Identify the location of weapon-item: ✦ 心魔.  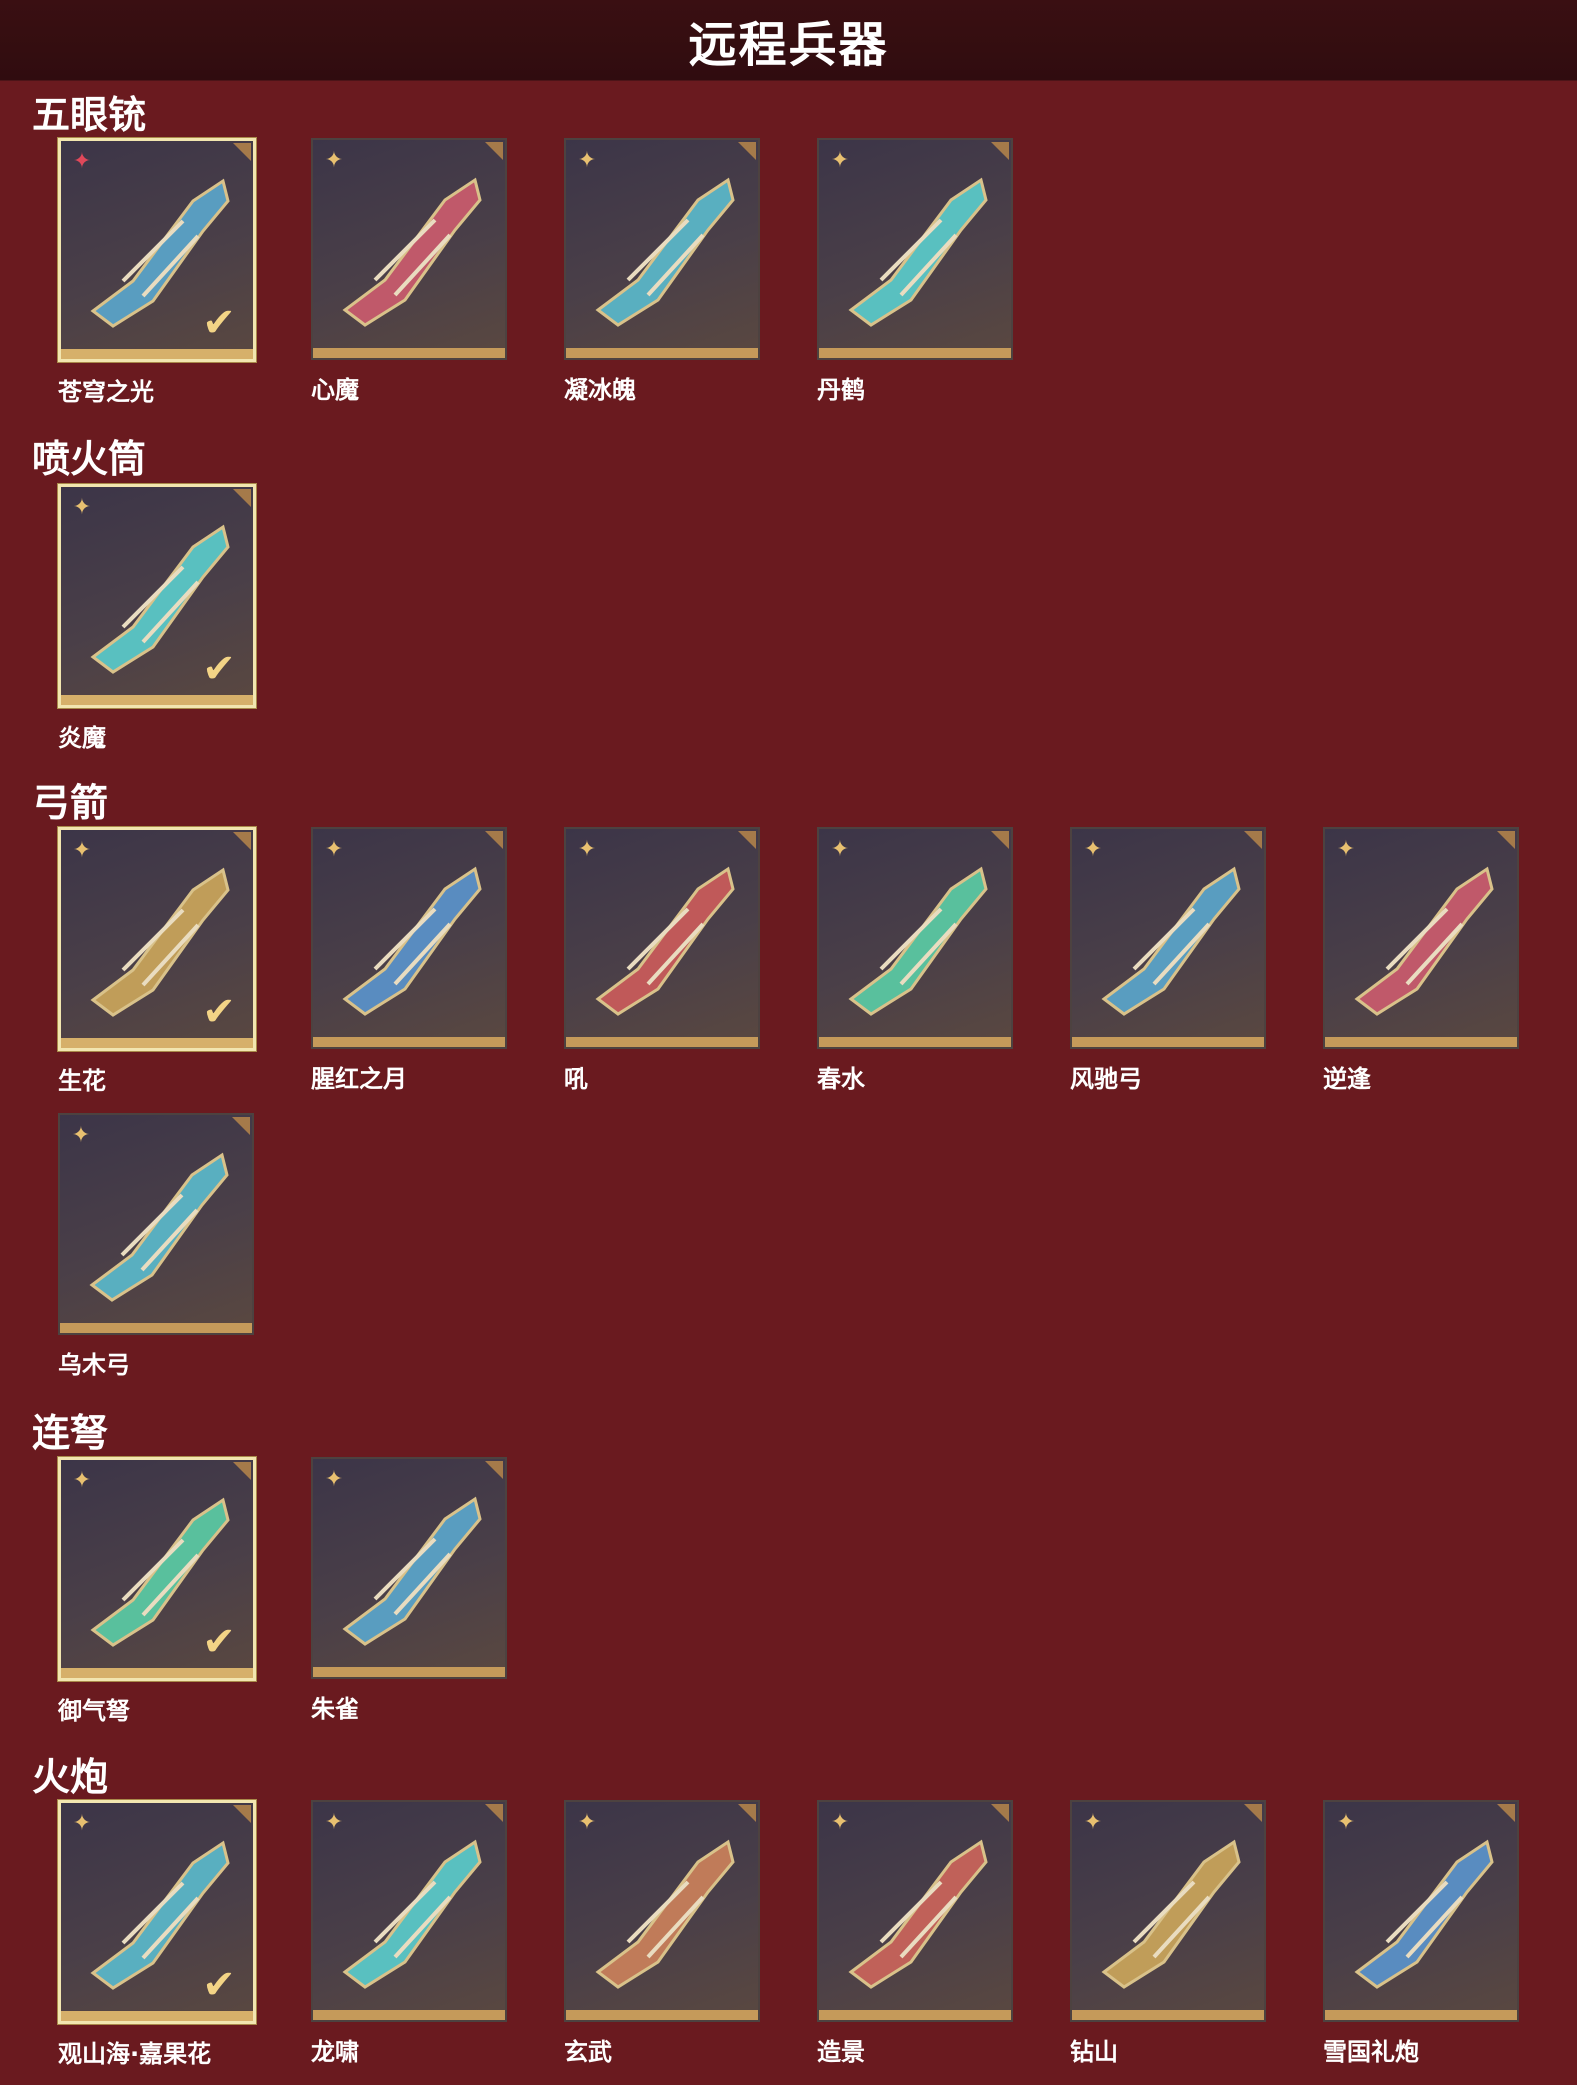
(409, 271).